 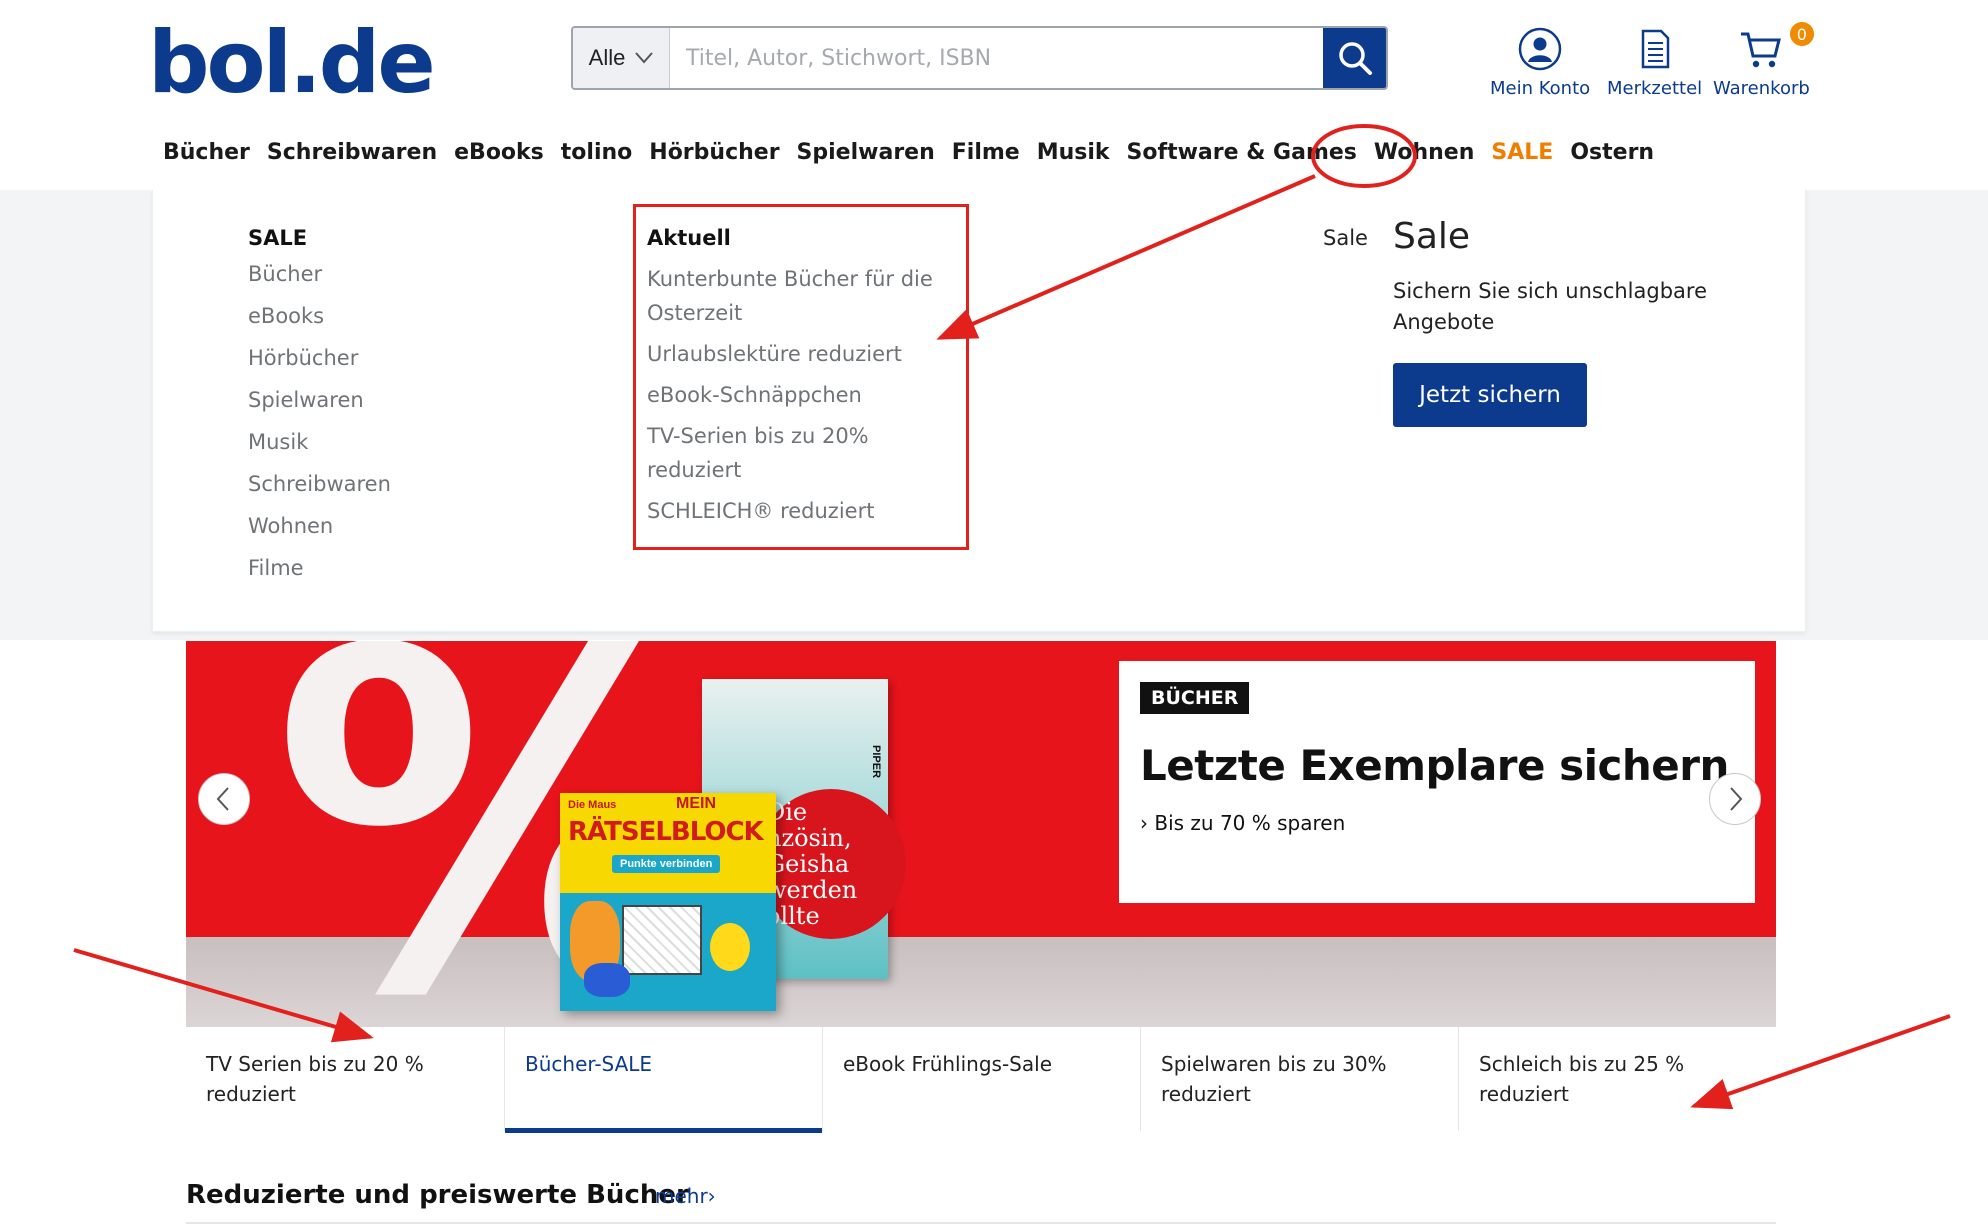 What do you see at coordinates (1490, 395) in the screenshot?
I see `jetzt-sichern-button: Jetzt sichern` at bounding box center [1490, 395].